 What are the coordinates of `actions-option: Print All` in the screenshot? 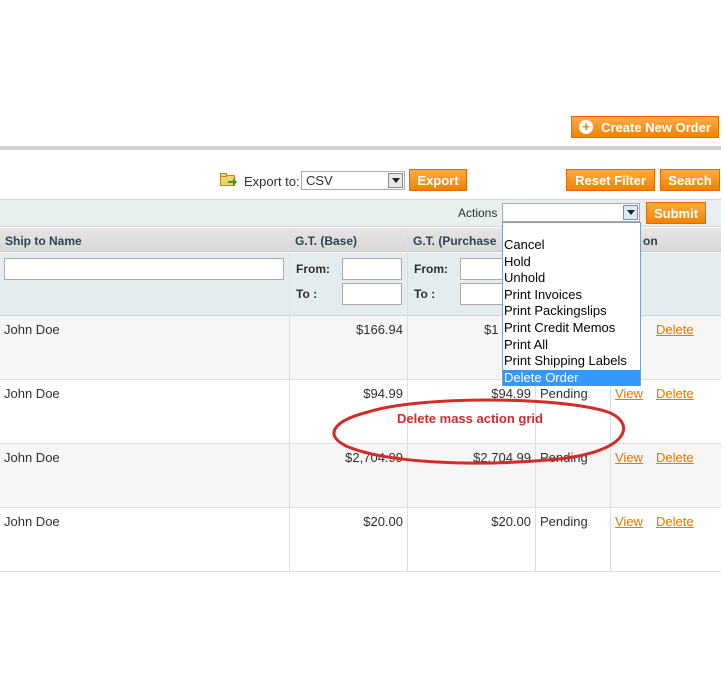 It's located at (571, 345).